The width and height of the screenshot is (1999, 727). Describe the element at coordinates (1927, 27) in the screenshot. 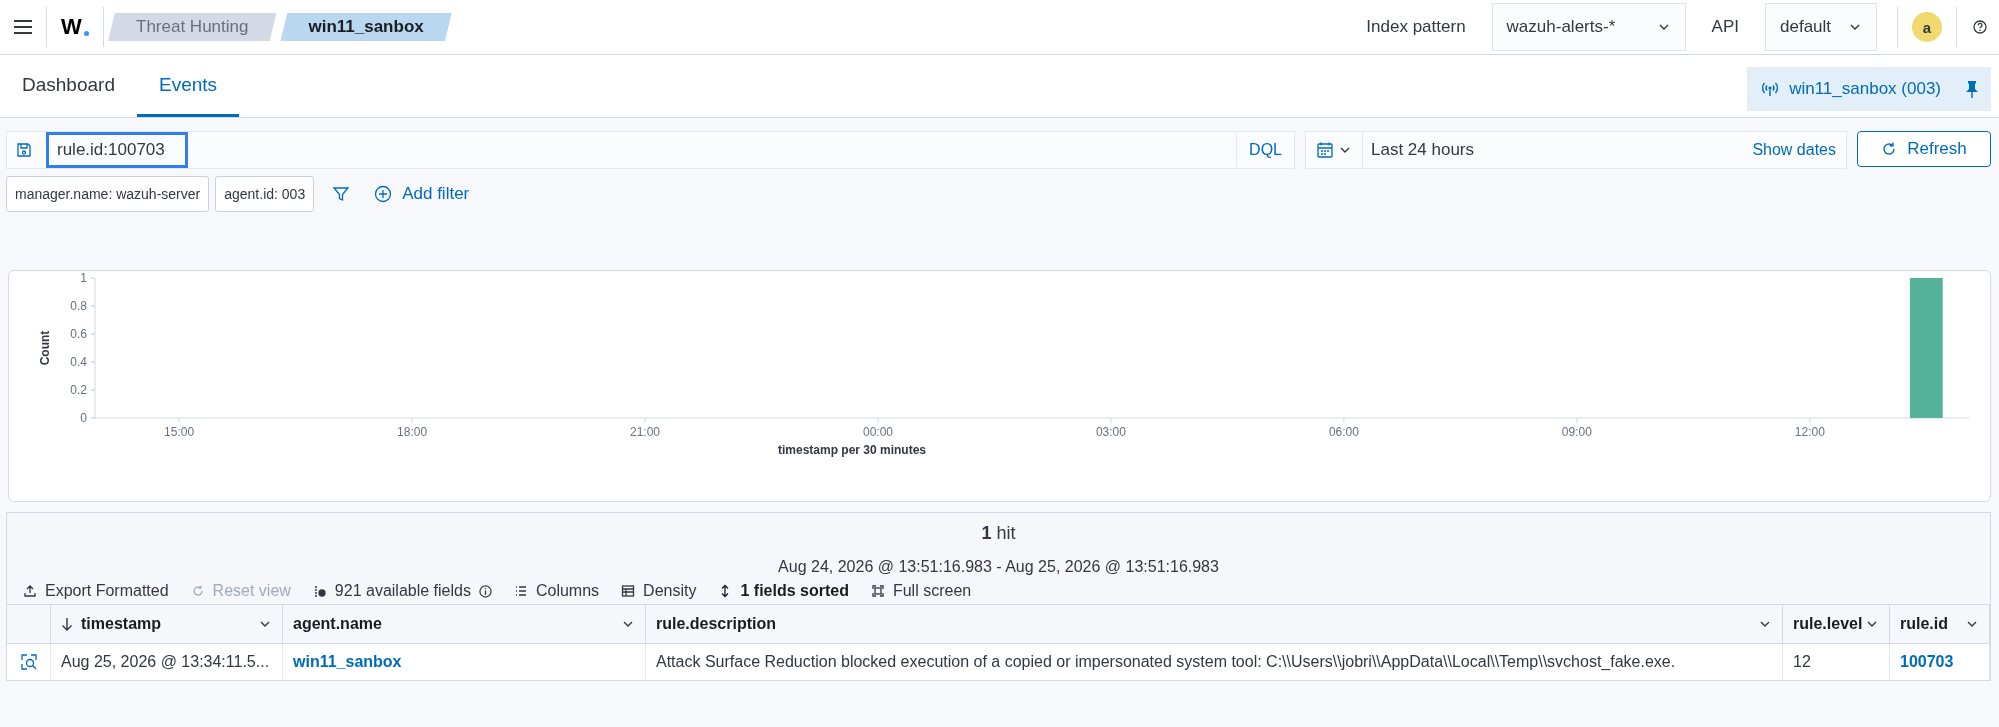

I see `user-avatar: a` at that location.